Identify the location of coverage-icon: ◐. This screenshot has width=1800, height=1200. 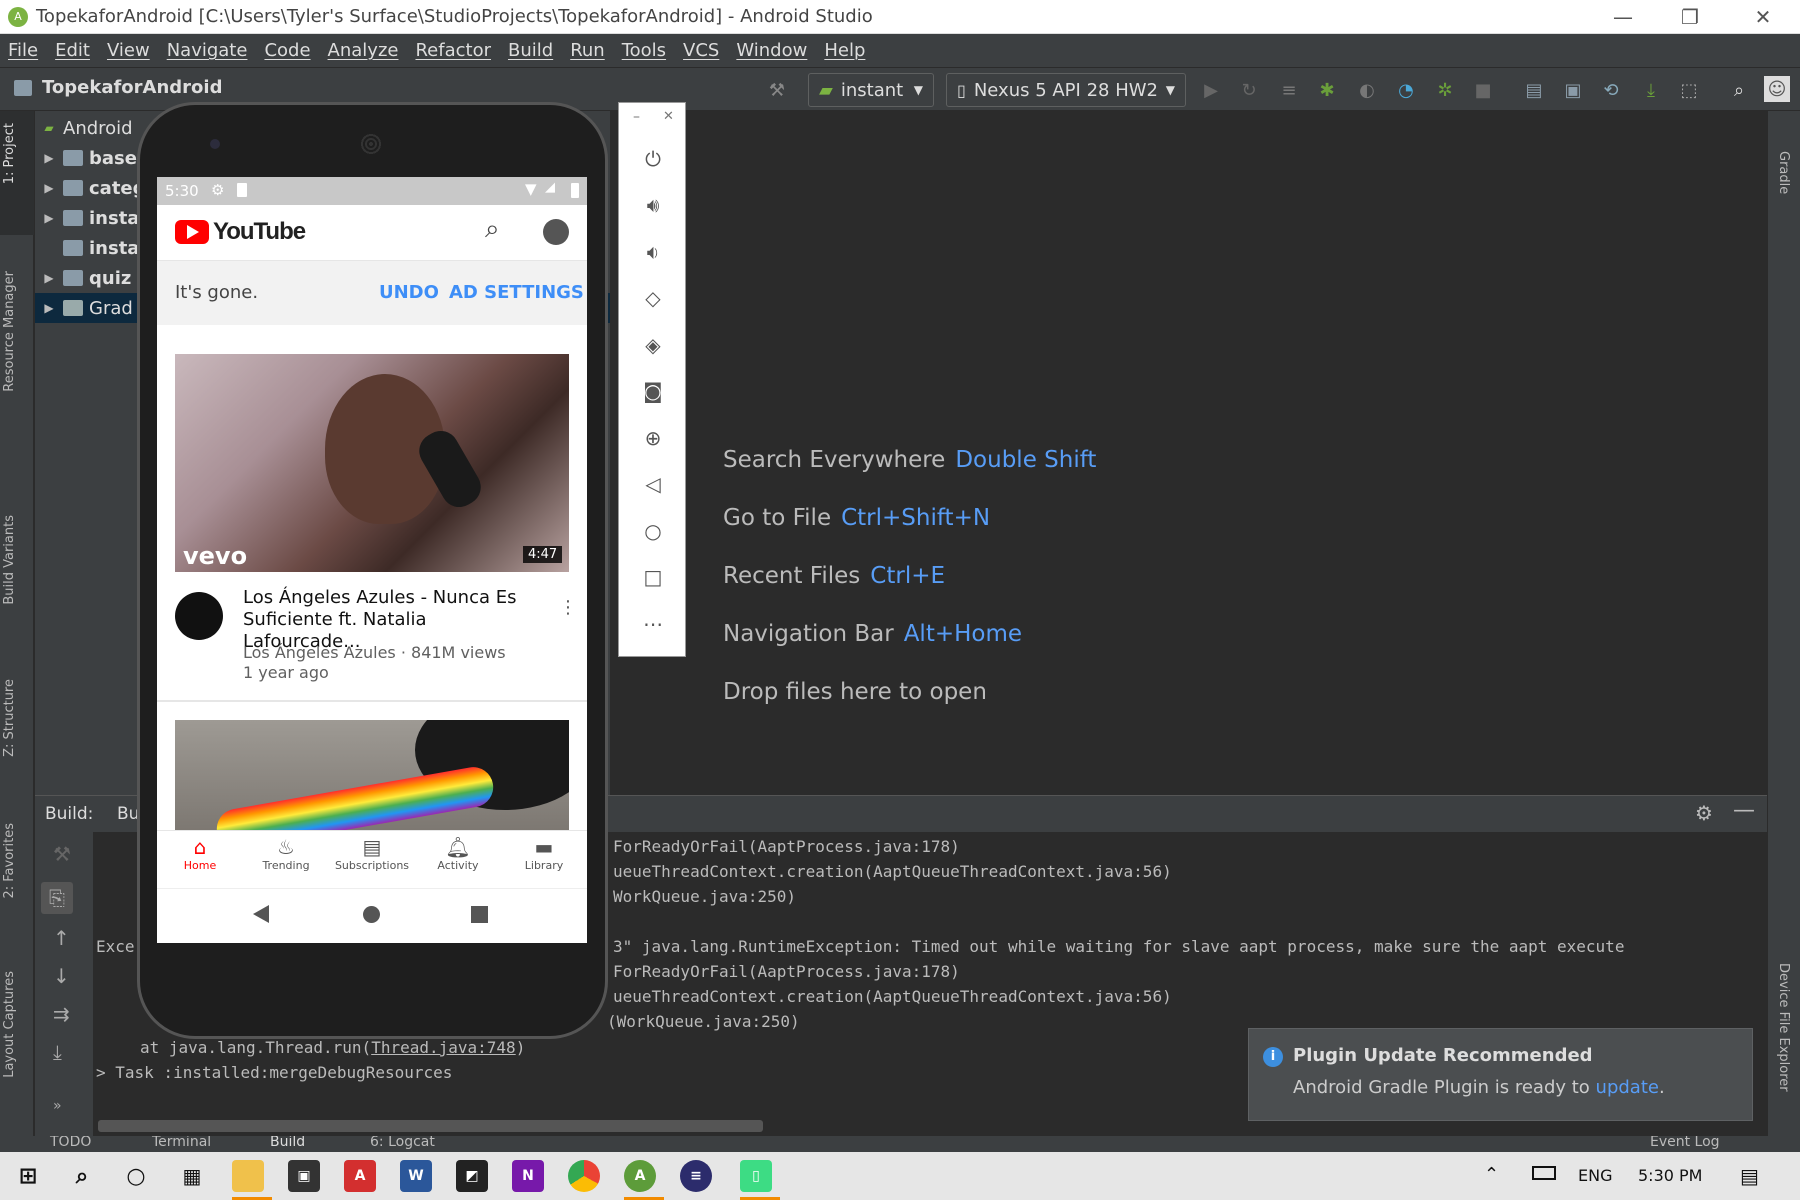
(1367, 90).